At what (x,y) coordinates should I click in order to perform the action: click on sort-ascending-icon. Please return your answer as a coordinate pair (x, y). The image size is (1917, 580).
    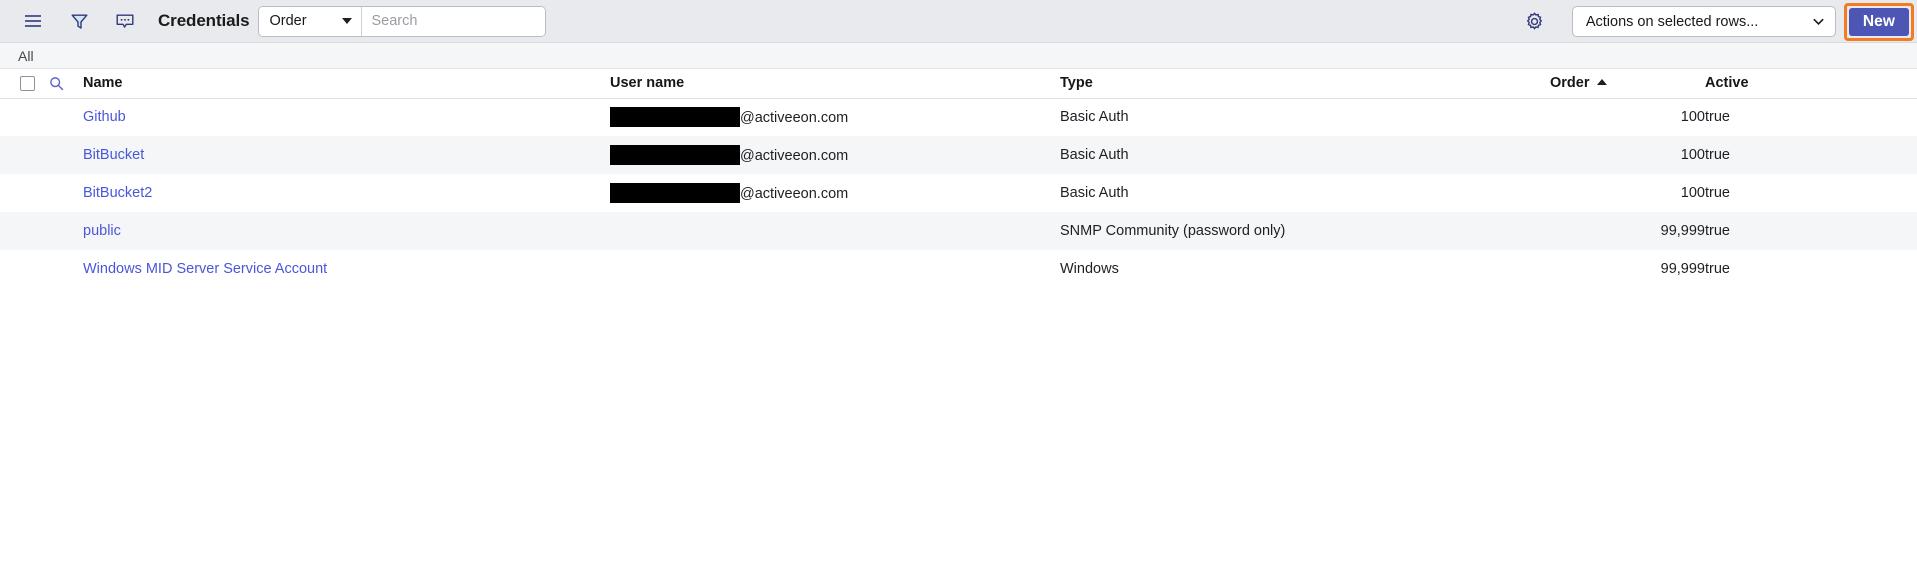
    Looking at the image, I should click on (1601, 82).